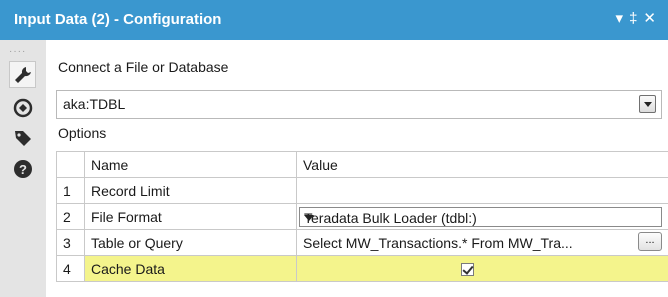 The image size is (668, 297). I want to click on close-icon: ✕, so click(652, 18).